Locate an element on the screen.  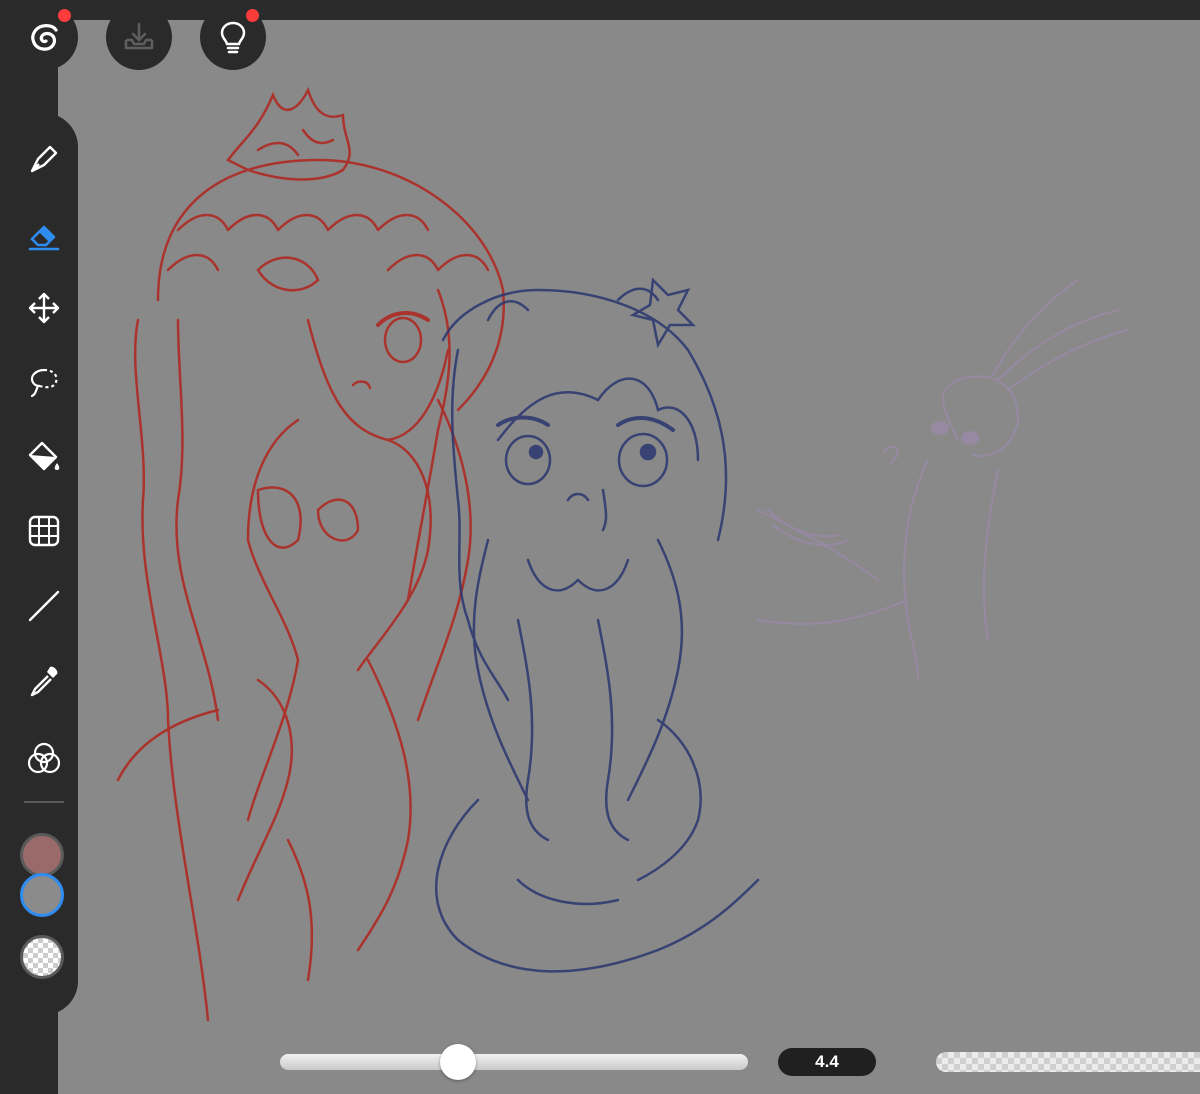
move-icon is located at coordinates (44, 308).